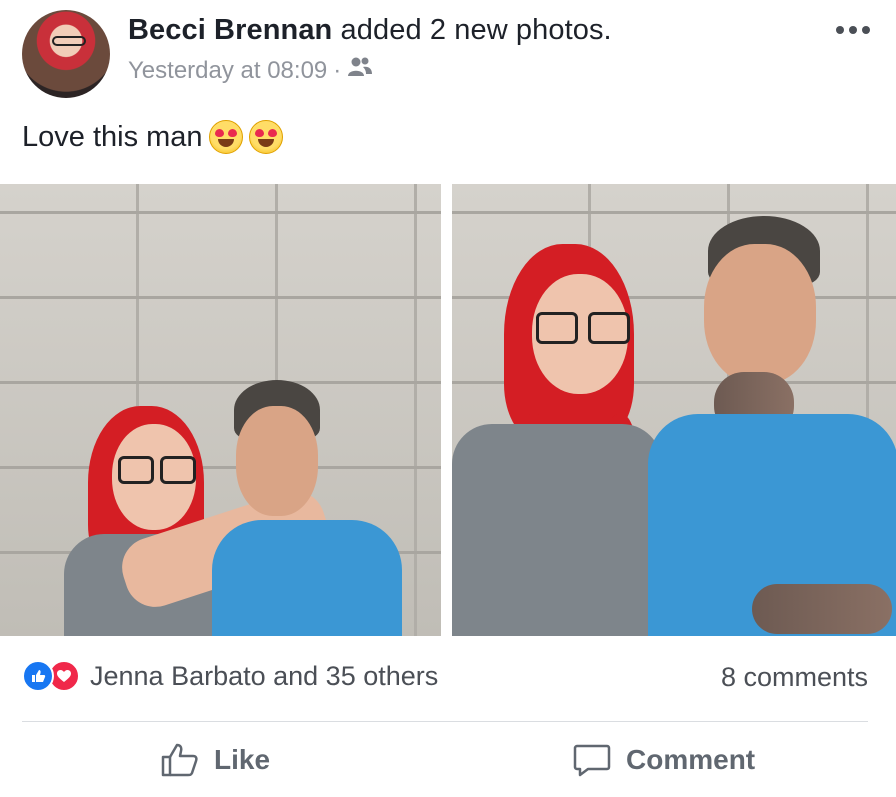 The height and width of the screenshot is (797, 896). Describe the element at coordinates (822, 609) in the screenshot. I see `man-tattooed-arm` at that location.